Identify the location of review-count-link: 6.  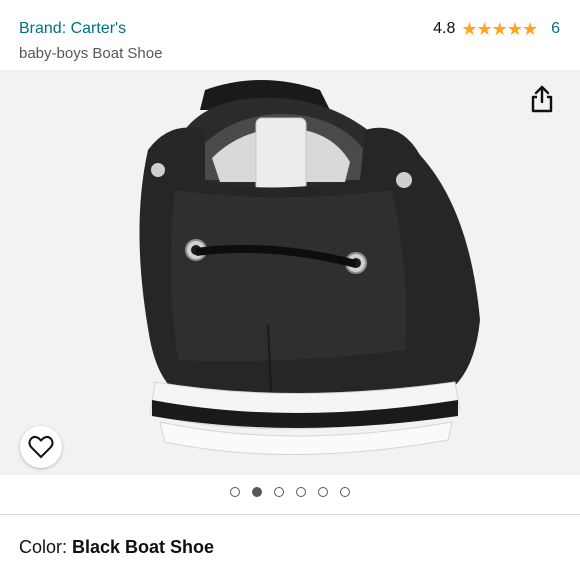
(555, 29).